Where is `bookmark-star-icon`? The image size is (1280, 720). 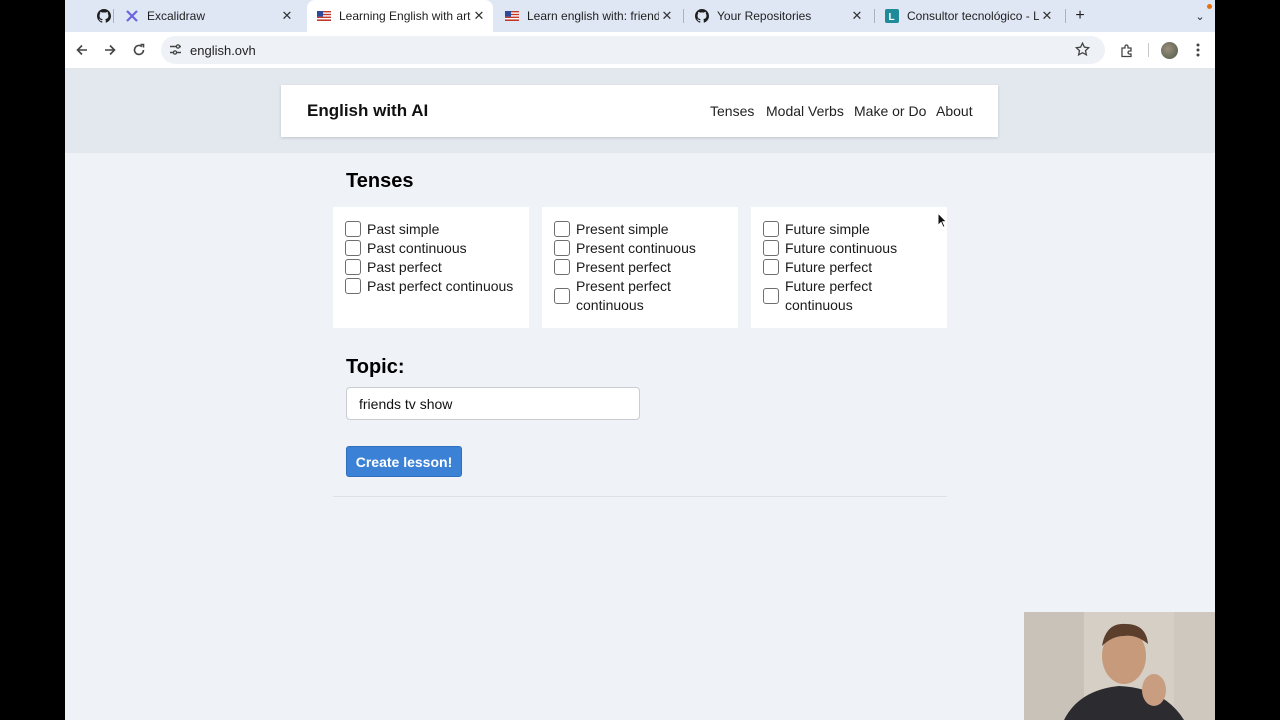 bookmark-star-icon is located at coordinates (1082, 51).